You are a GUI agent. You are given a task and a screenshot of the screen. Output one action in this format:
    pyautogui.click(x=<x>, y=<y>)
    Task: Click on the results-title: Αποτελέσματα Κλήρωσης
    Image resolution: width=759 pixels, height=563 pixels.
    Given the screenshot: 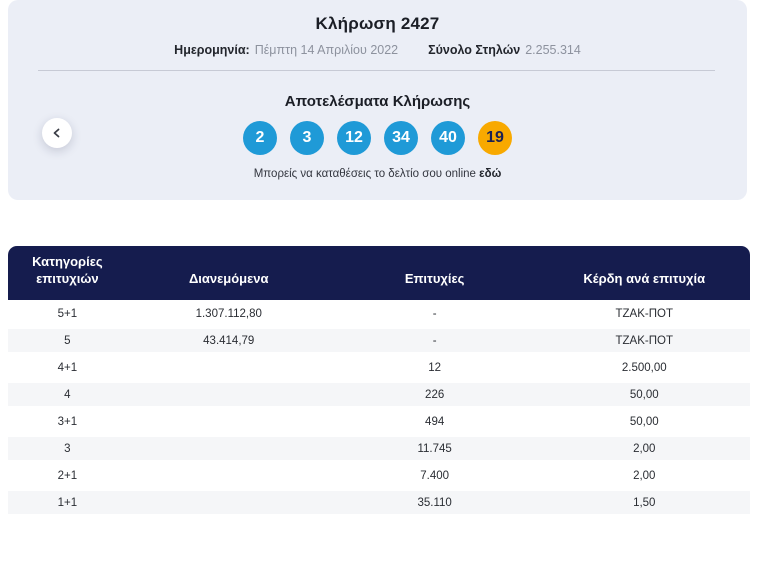 What is the action you would take?
    pyautogui.click(x=377, y=101)
    